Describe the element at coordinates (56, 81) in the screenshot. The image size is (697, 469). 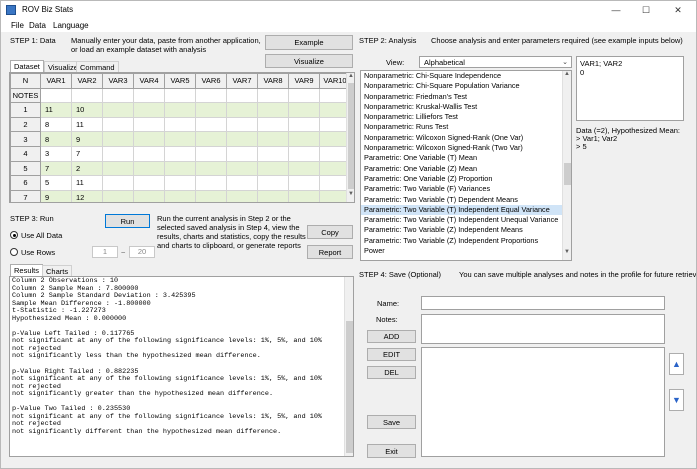
I see `column-header: VAR1` at that location.